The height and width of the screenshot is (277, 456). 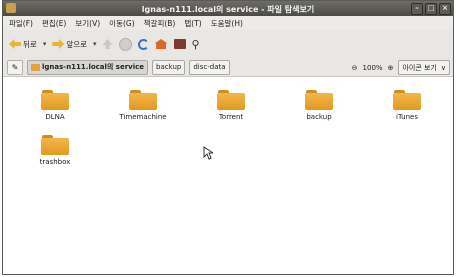 I want to click on breadcrumb-label: backup, so click(x=169, y=67).